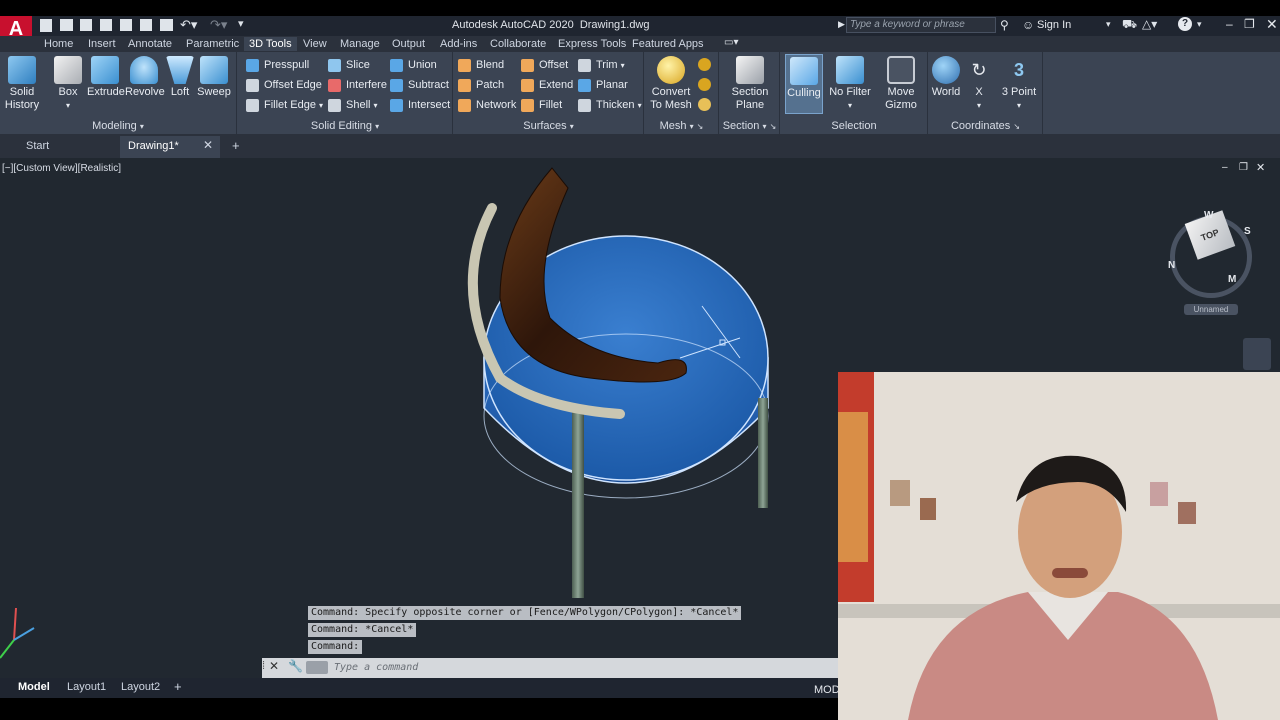 Image resolution: width=1280 pixels, height=720 pixels. Describe the element at coordinates (345, 126) in the screenshot. I see `panel-title-solid-editing: Solid Editing ▾` at that location.